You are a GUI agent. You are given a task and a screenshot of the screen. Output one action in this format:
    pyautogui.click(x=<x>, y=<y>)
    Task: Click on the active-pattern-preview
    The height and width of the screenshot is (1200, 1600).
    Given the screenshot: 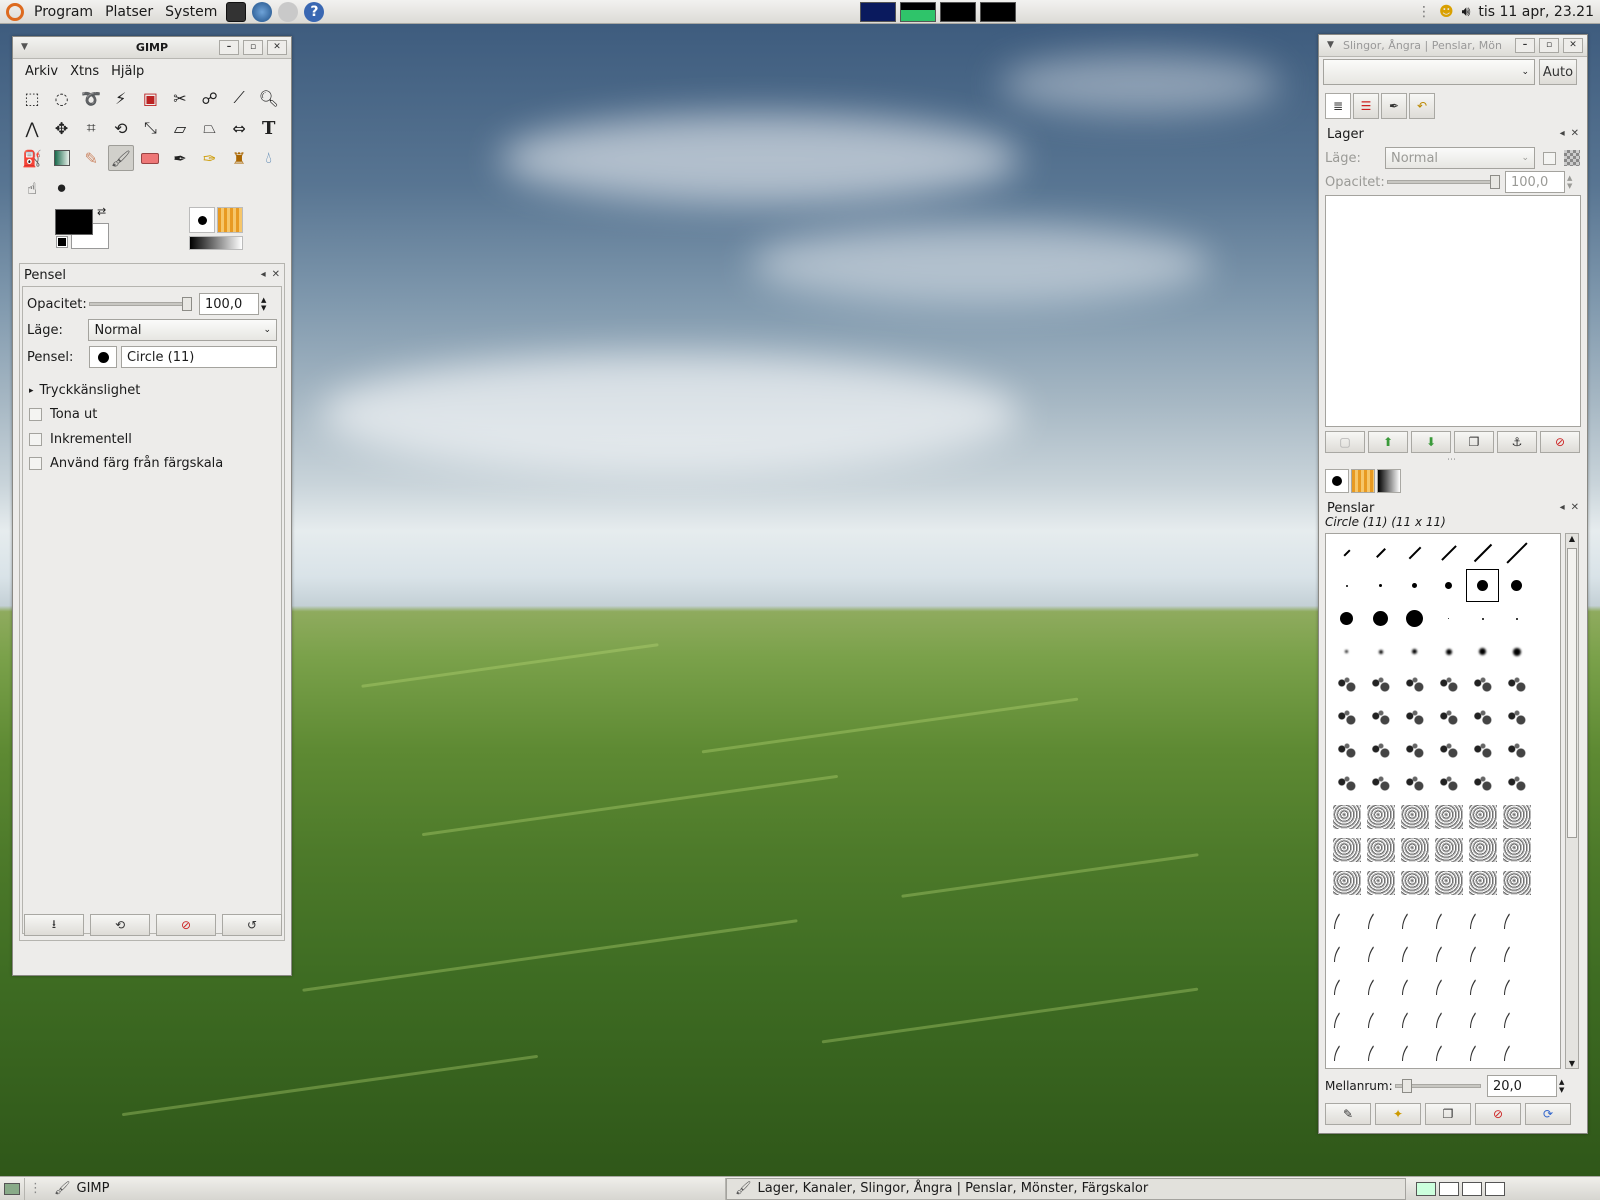 What is the action you would take?
    pyautogui.click(x=230, y=220)
    